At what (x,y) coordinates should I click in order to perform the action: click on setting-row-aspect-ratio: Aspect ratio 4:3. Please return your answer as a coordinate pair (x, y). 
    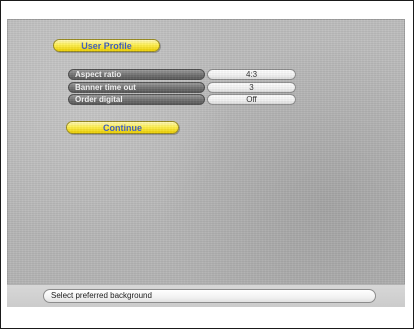
    Looking at the image, I should click on (182, 74).